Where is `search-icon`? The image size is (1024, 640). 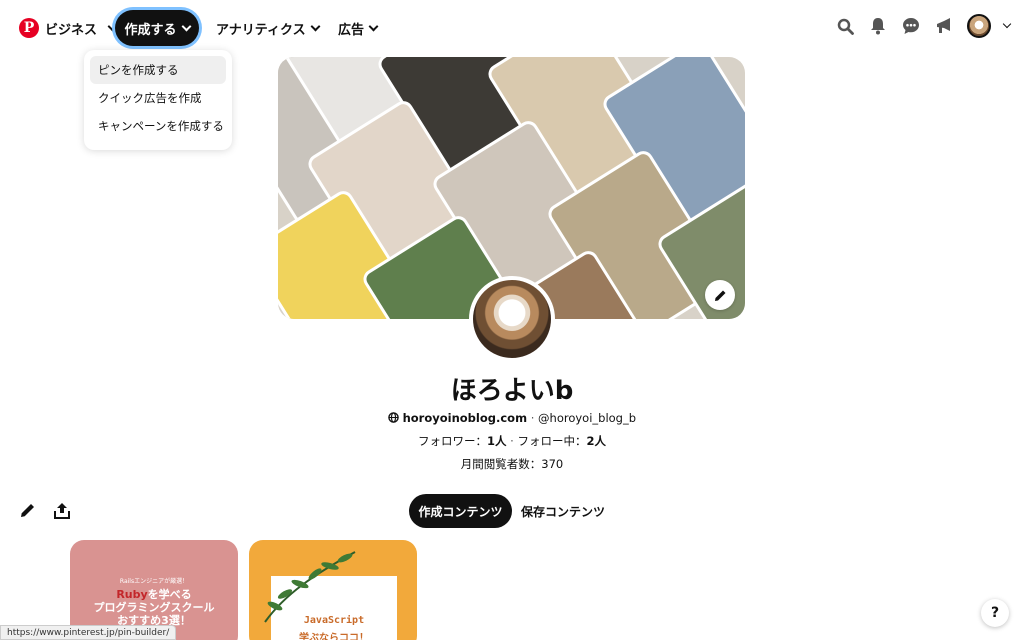
search-icon is located at coordinates (845, 26).